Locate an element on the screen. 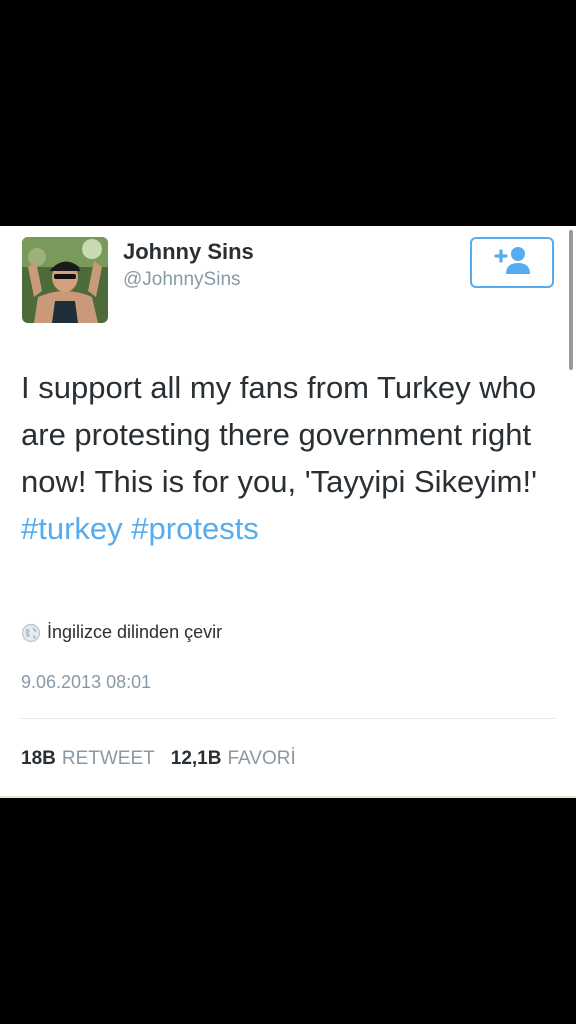  timestamp: 9.06.2013 08:01 is located at coordinates (86, 682).